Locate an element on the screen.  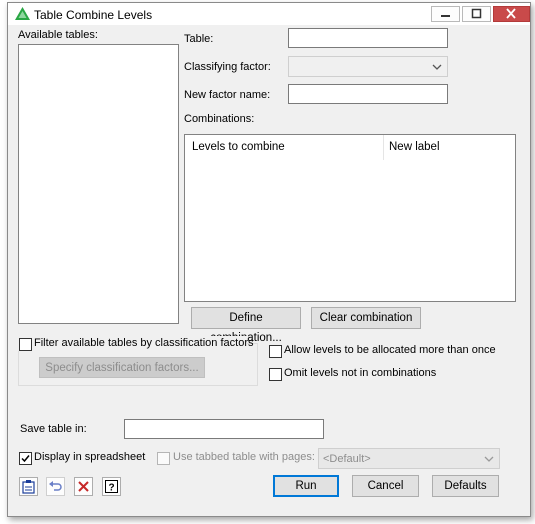
help-icon: ? is located at coordinates (111, 487).